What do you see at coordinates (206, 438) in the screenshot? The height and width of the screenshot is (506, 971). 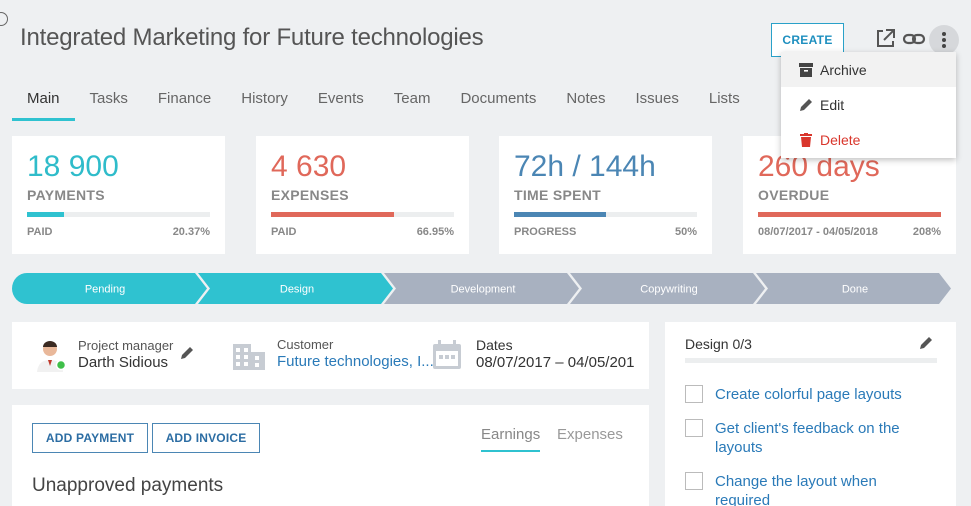 I see `add-invoice-button: ADD INVOICE` at bounding box center [206, 438].